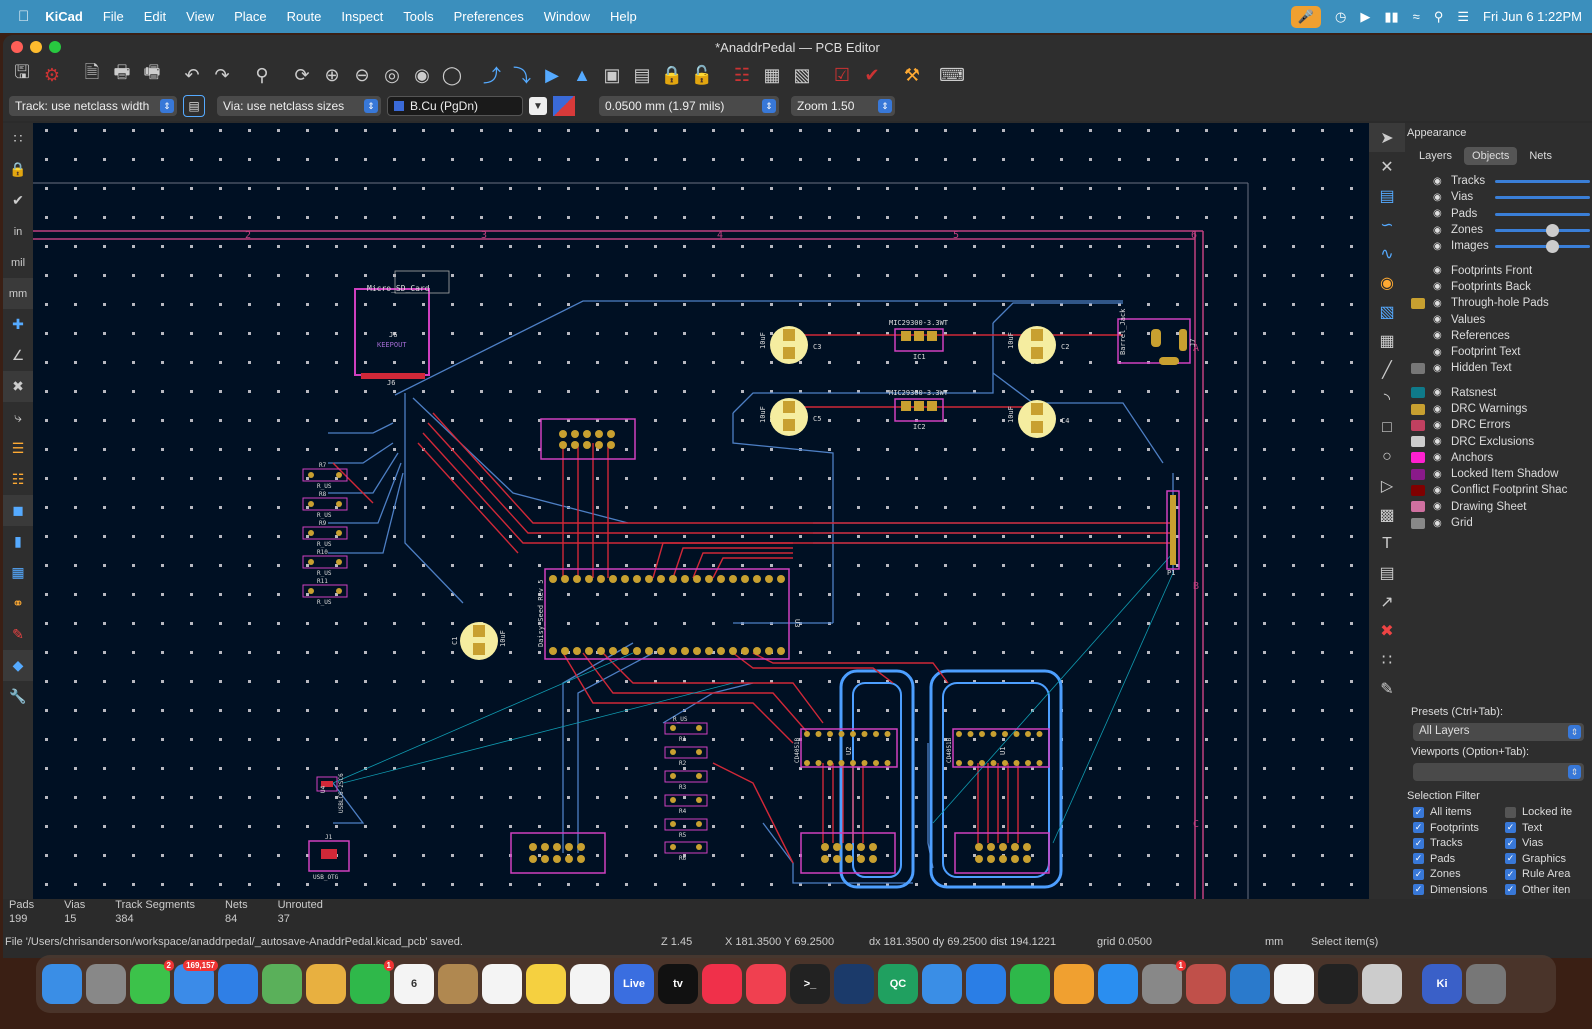 This screenshot has height=1029, width=1592. Describe the element at coordinates (18, 603) in the screenshot. I see `text-outline-icon: ⚭` at that location.